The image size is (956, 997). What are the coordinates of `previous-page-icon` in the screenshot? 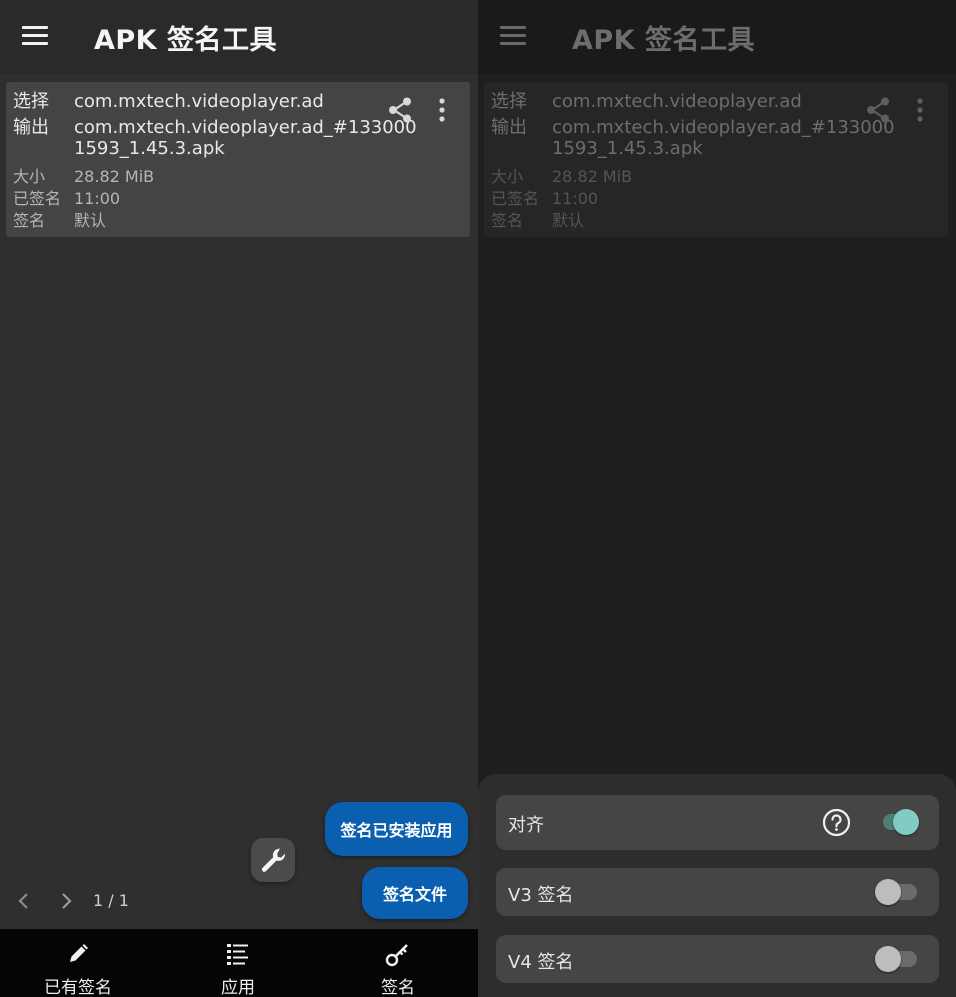 It's located at (24, 901).